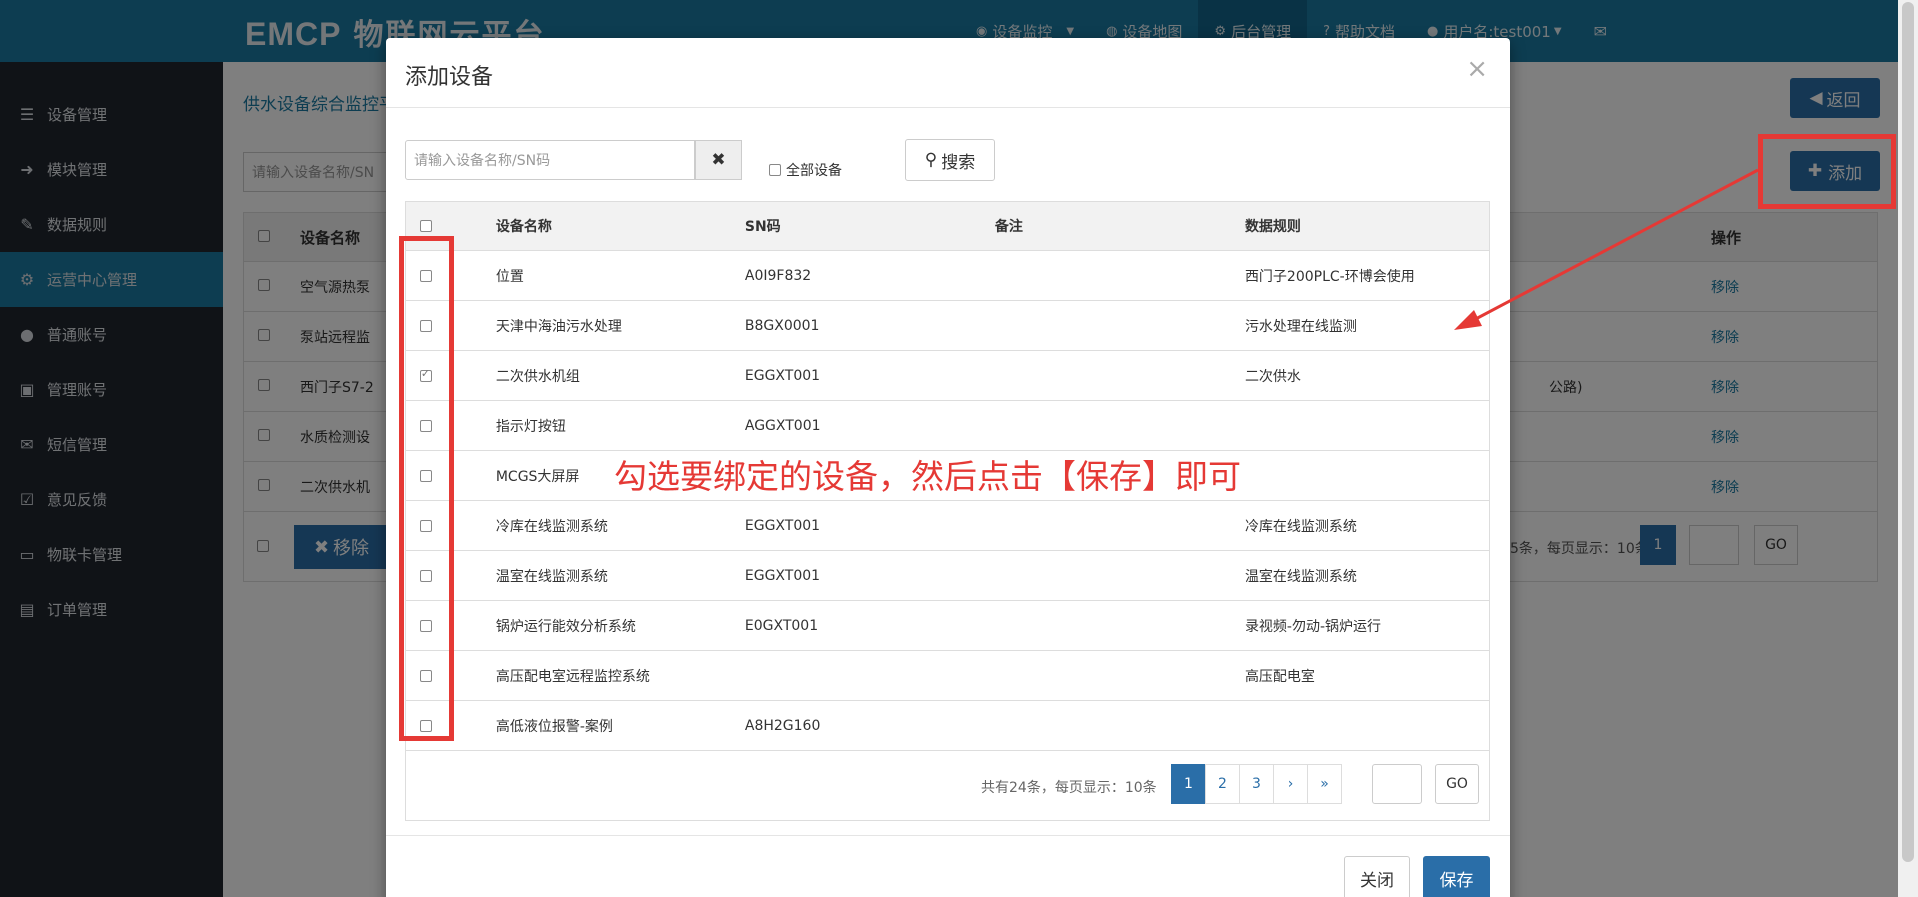 This screenshot has height=897, width=1918. What do you see at coordinates (947, 226) in the screenshot?
I see `table-header: 设备名称 SN码 备注 数据规则` at bounding box center [947, 226].